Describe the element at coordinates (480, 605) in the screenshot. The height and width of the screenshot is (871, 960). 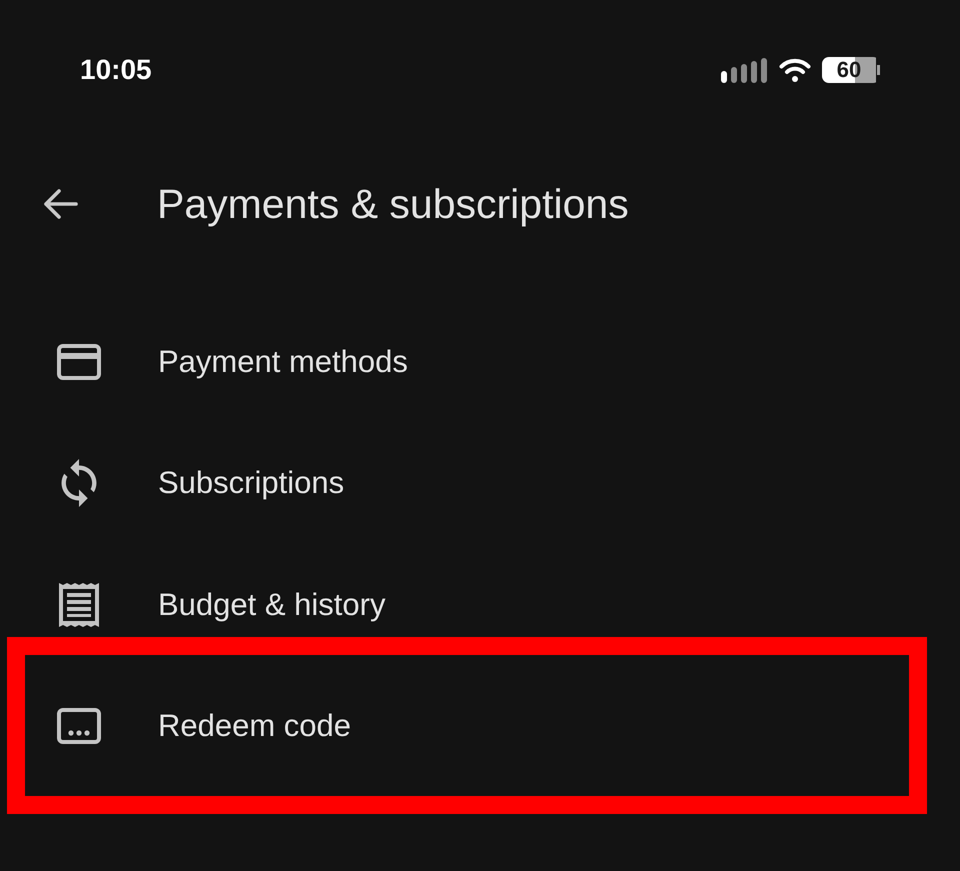
I see `menu-item: Budget & history` at that location.